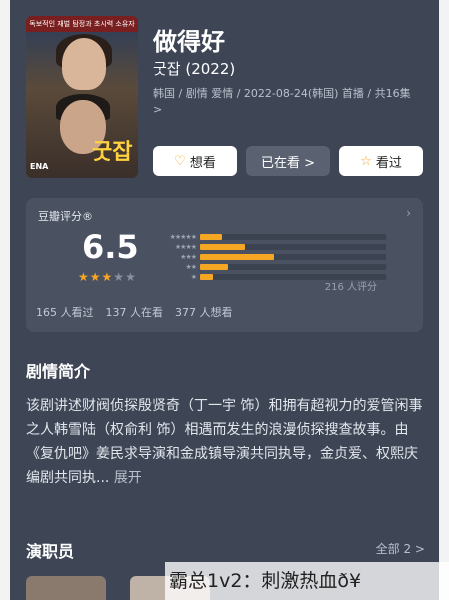 This screenshot has width=449, height=600. Describe the element at coordinates (39, 166) in the screenshot. I see `poster-channel-logo: ENA` at that location.